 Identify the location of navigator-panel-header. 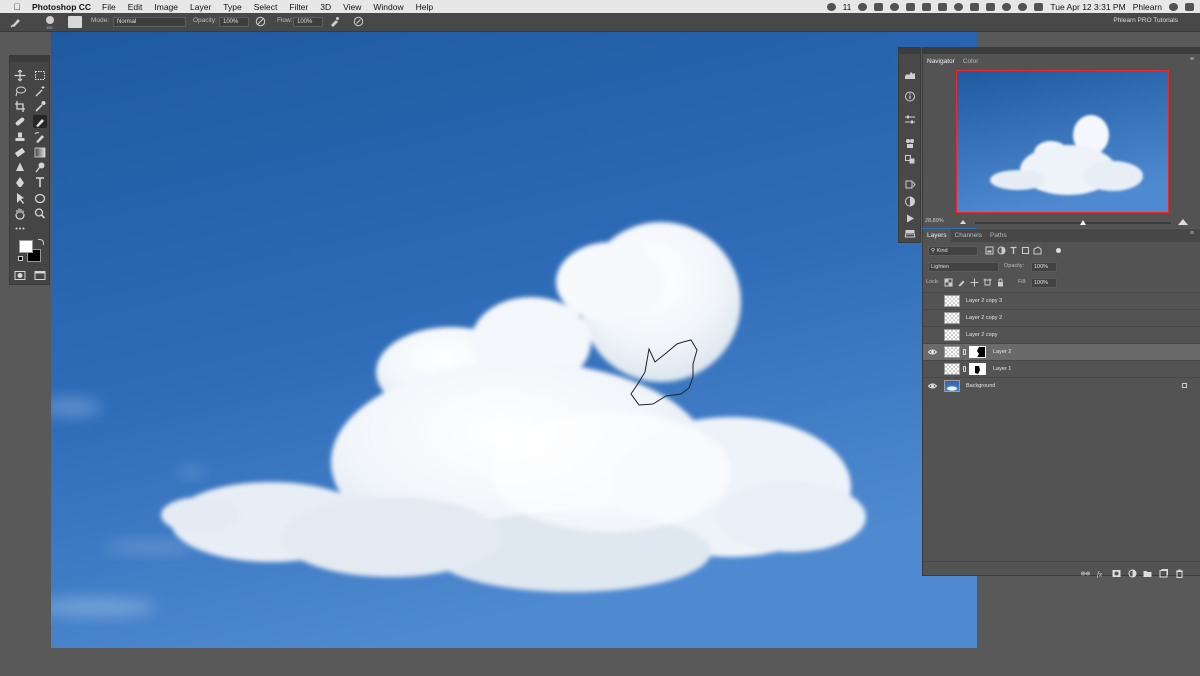
(1061, 50).